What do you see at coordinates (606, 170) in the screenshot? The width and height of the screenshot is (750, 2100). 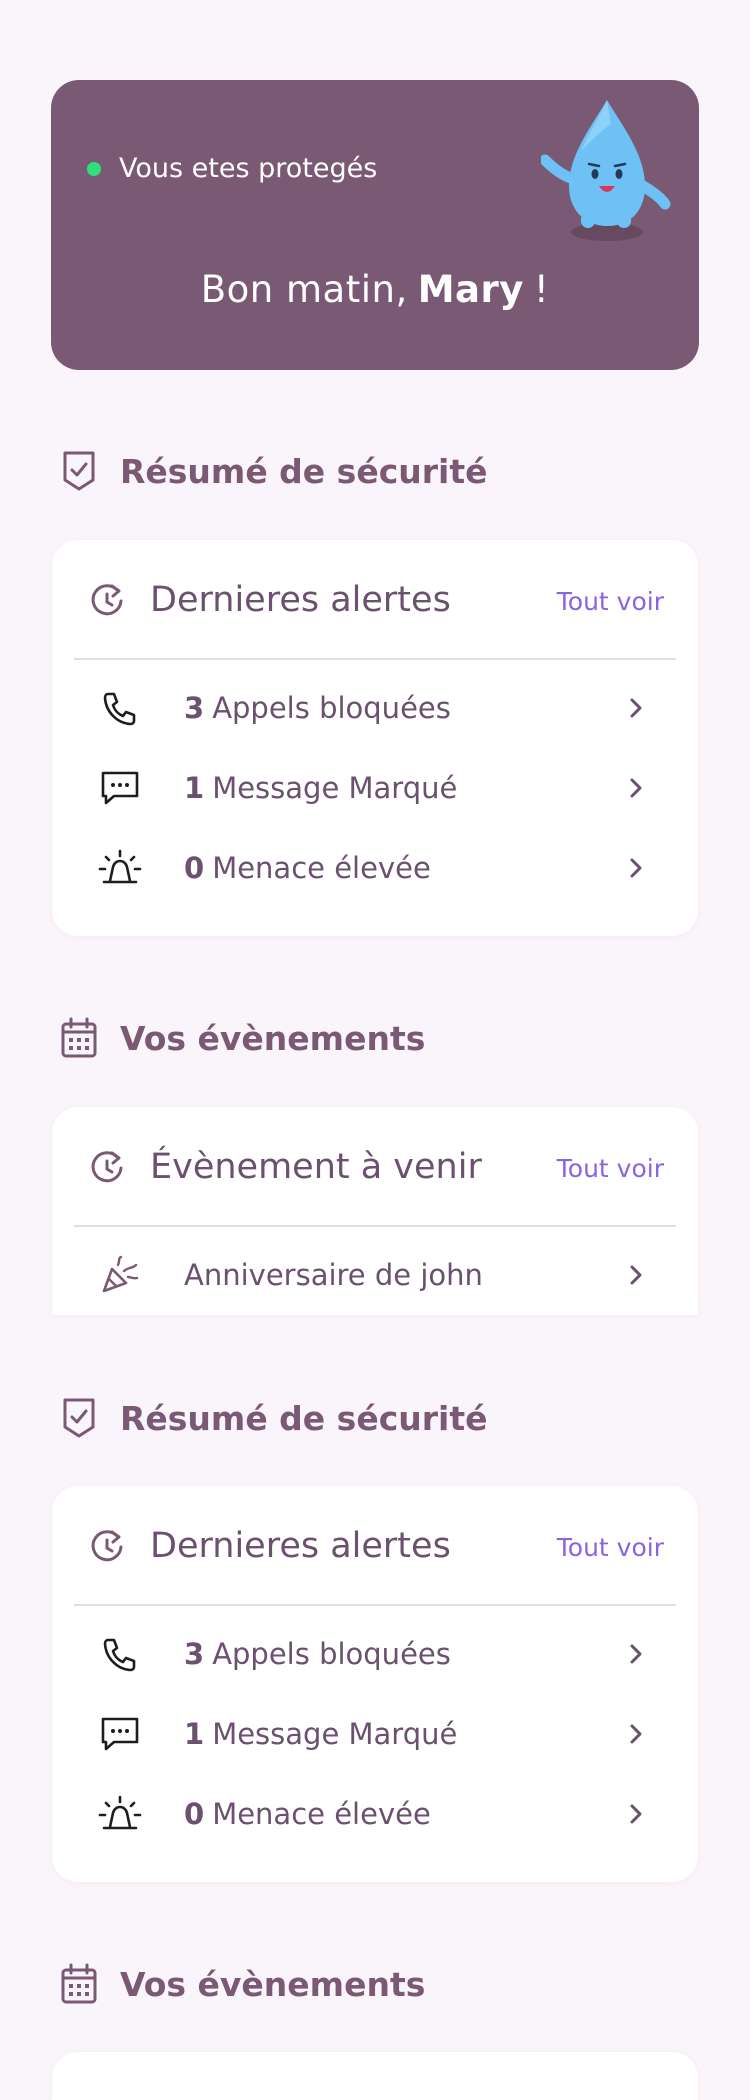 I see `water-drop-mascot` at bounding box center [606, 170].